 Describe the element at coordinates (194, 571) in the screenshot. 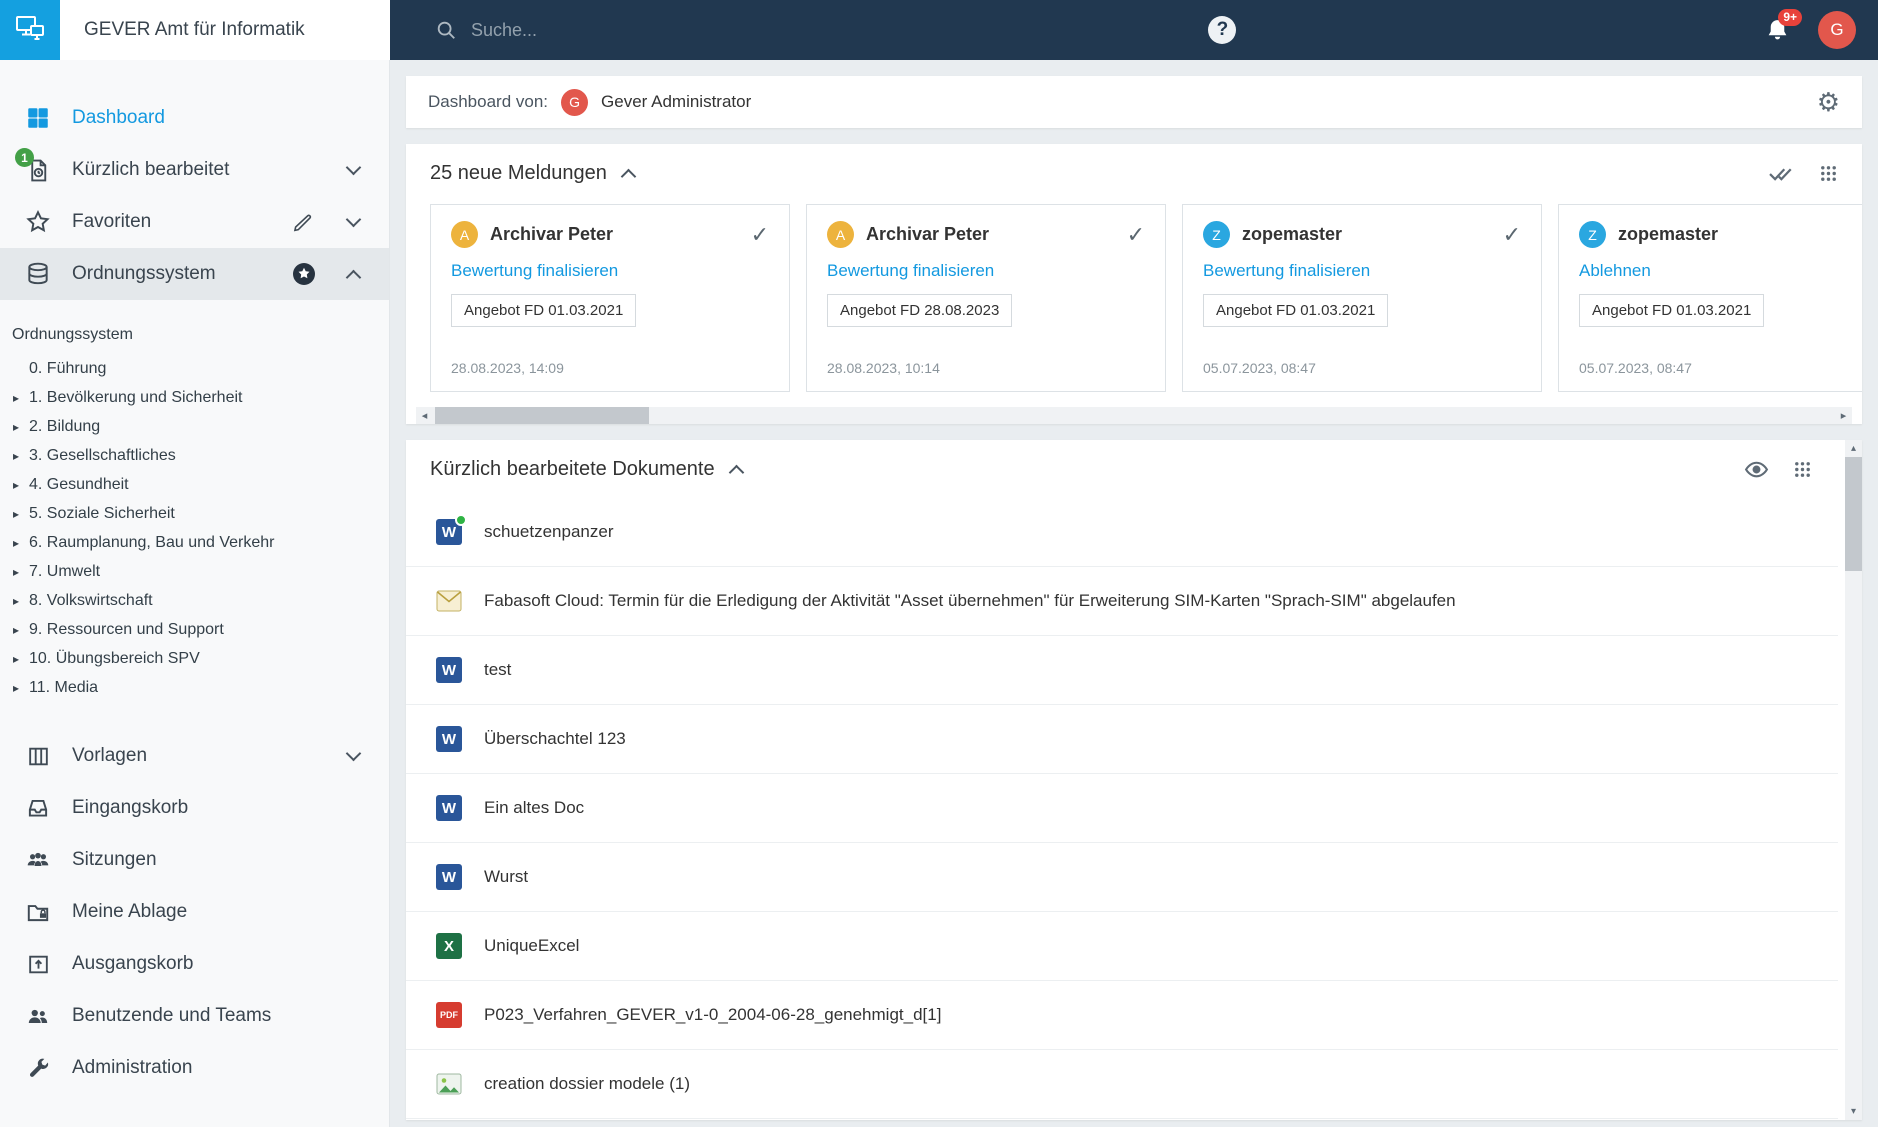

I see `tree-item: ▸ 7. Umwelt` at that location.